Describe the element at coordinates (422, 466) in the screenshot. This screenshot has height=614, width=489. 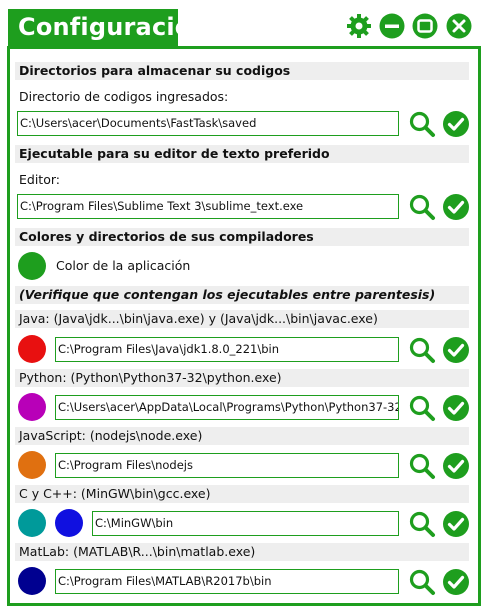
I see `javascript-browse-search-icon` at that location.